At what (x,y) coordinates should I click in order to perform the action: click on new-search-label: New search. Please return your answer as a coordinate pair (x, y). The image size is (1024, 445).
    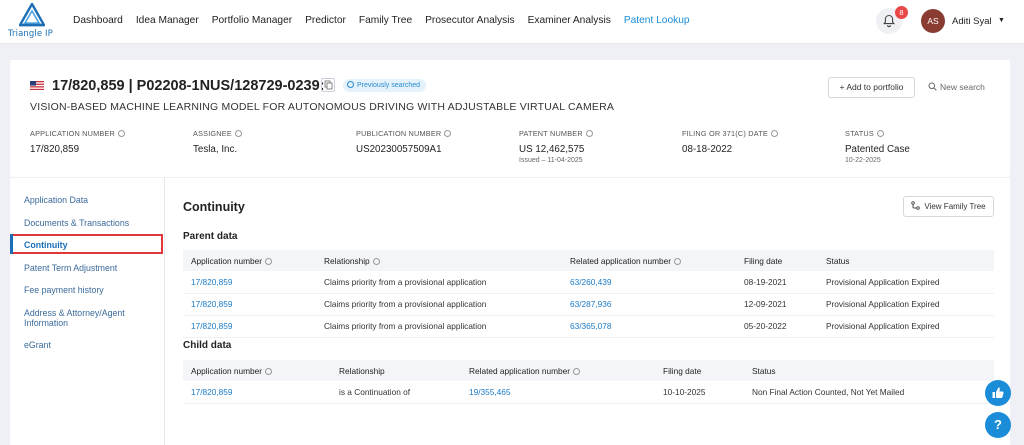
    Looking at the image, I should click on (962, 87).